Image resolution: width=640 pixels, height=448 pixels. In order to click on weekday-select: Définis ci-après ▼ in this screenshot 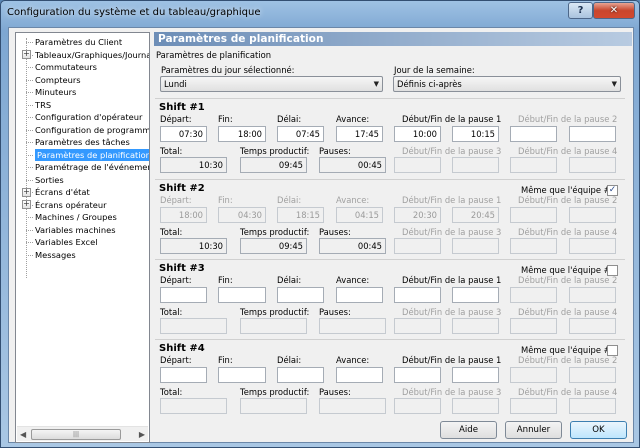, I will do `click(507, 84)`.